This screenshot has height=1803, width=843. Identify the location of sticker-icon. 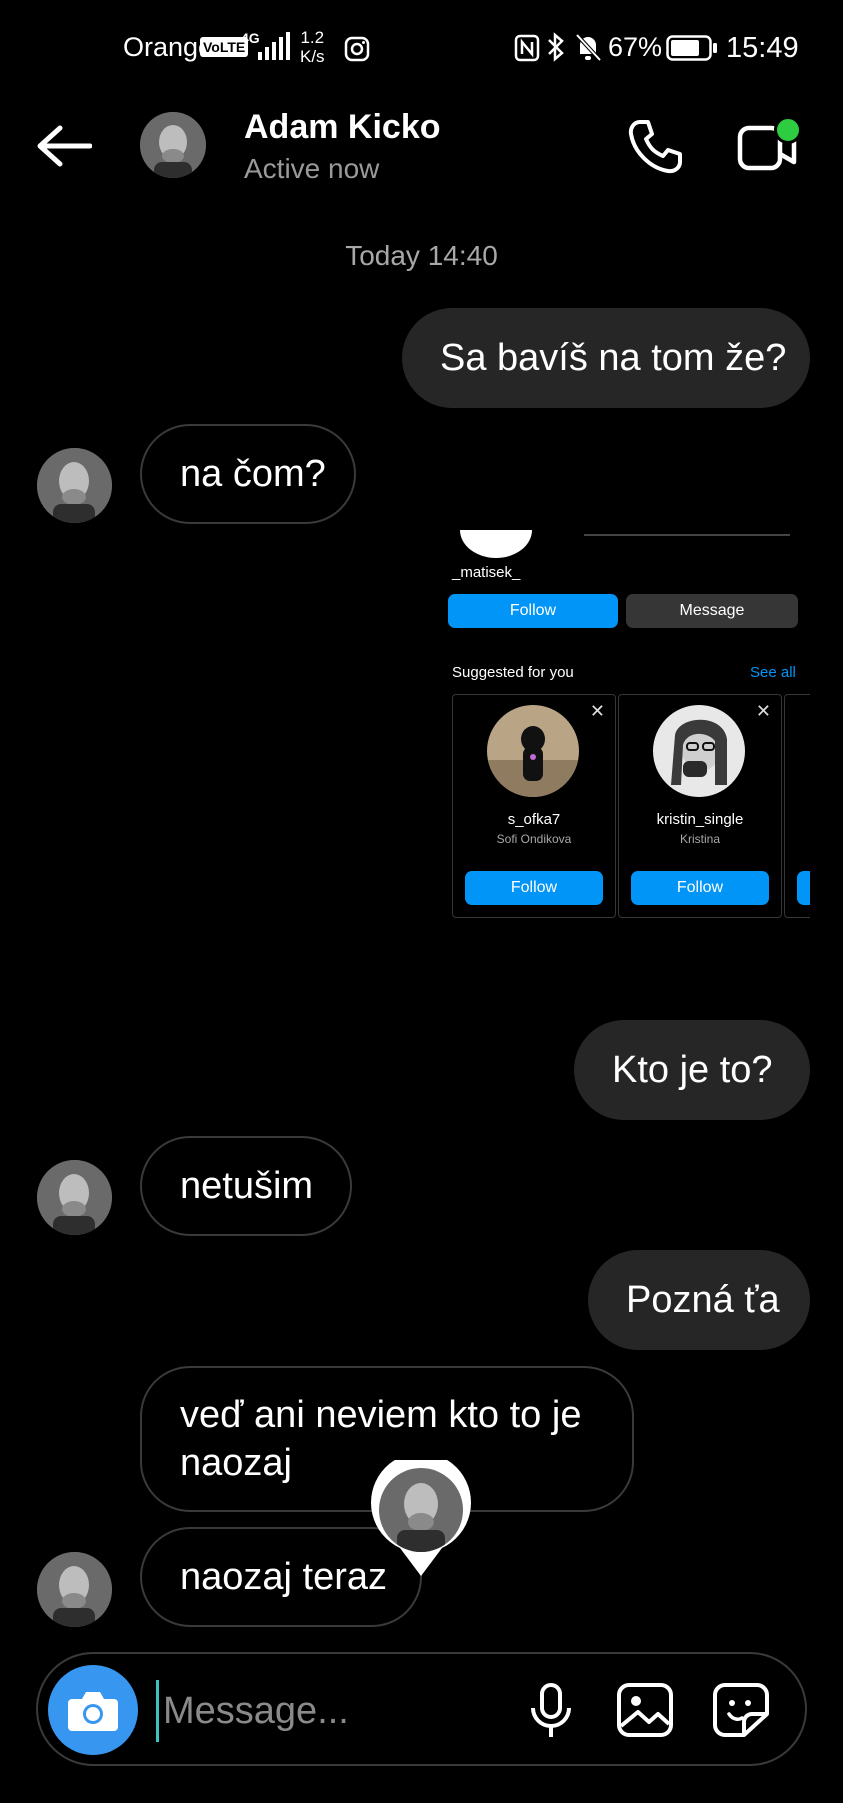
(741, 1710).